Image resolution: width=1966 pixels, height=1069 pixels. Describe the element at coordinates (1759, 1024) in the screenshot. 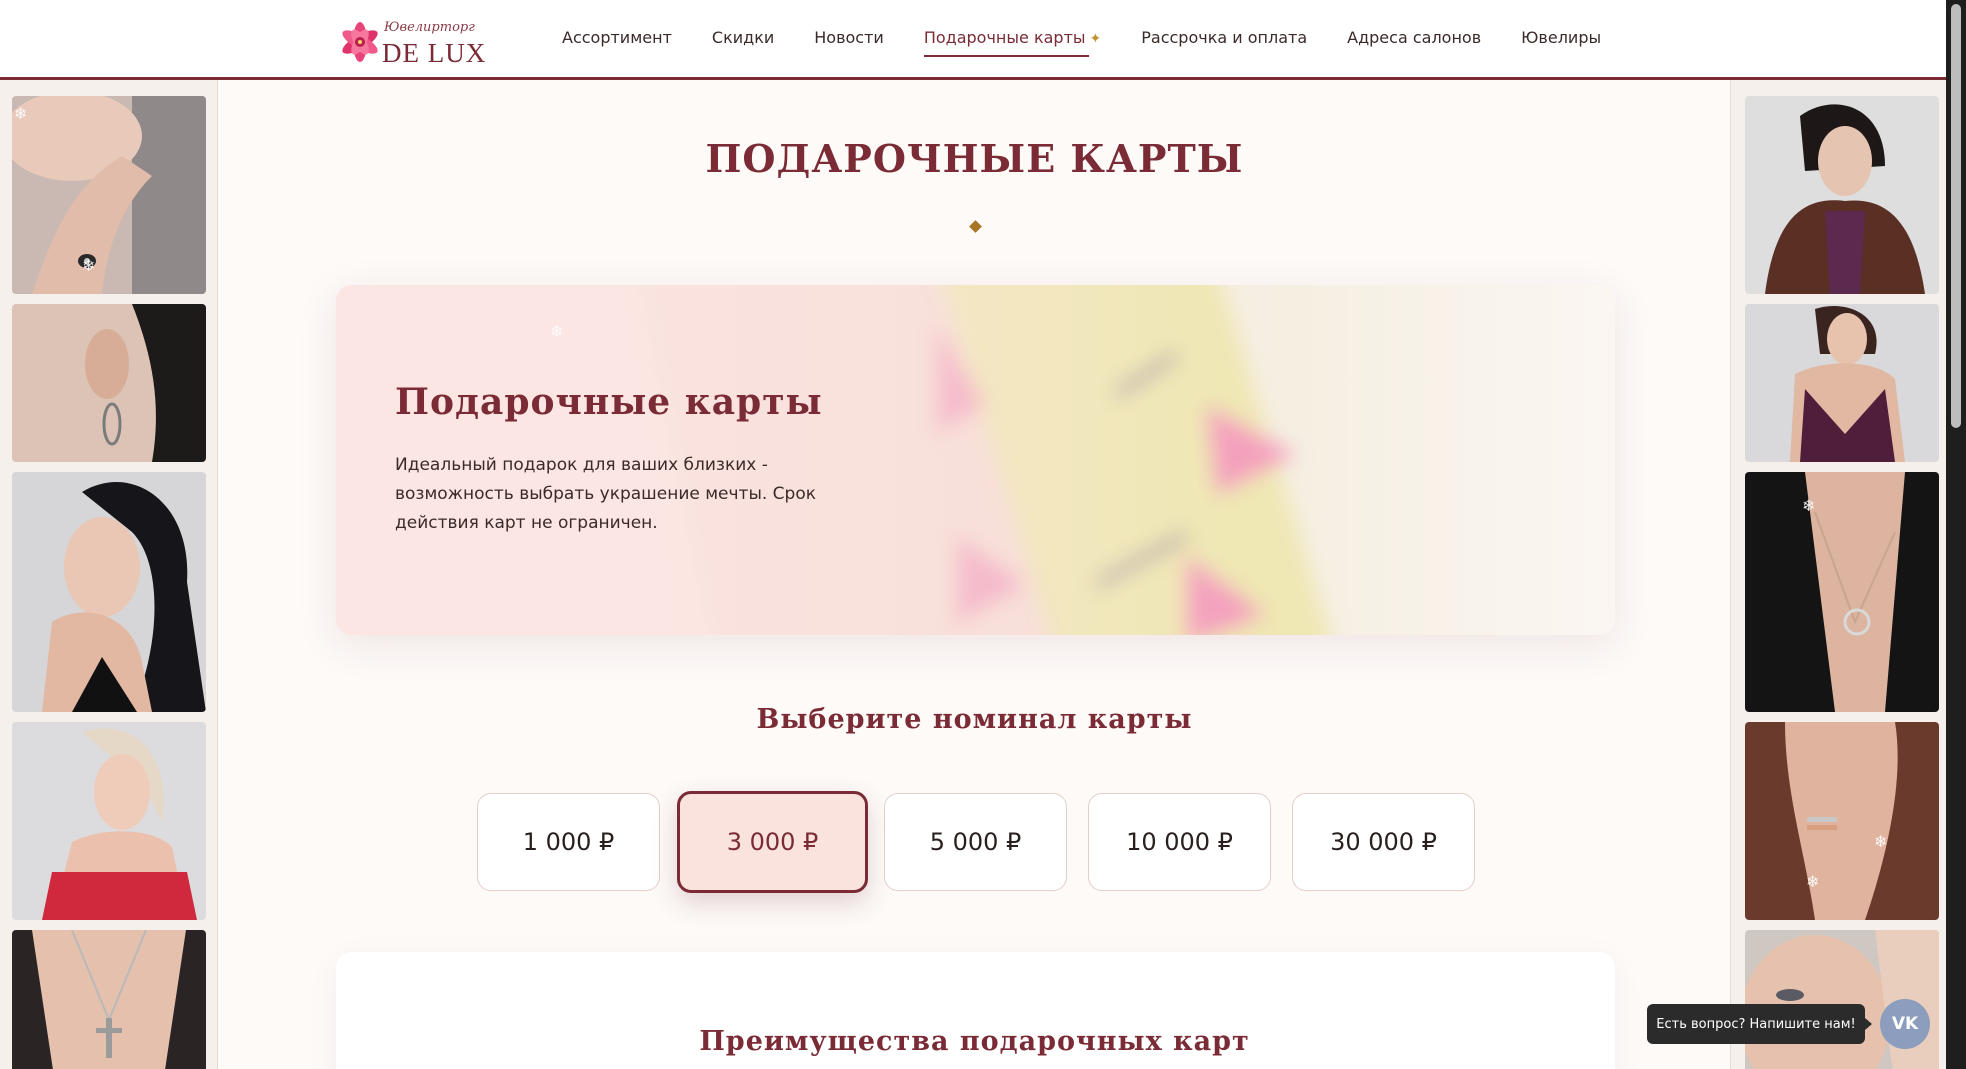

I see `chat-tooltip: Есть вопрос? Напишите нам!` at that location.